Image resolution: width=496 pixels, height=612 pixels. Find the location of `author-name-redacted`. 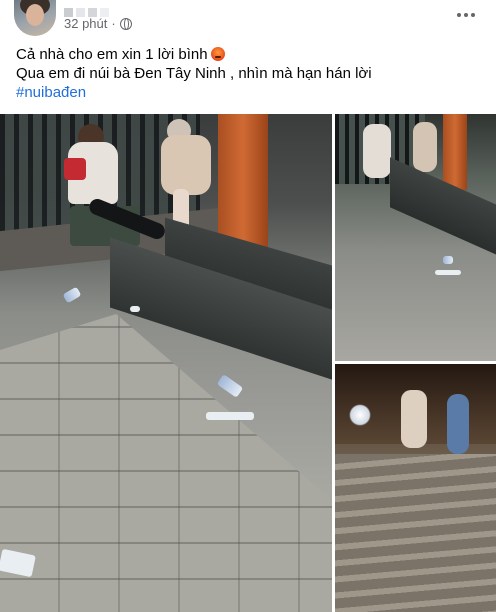

author-name-redacted is located at coordinates (90, 10).